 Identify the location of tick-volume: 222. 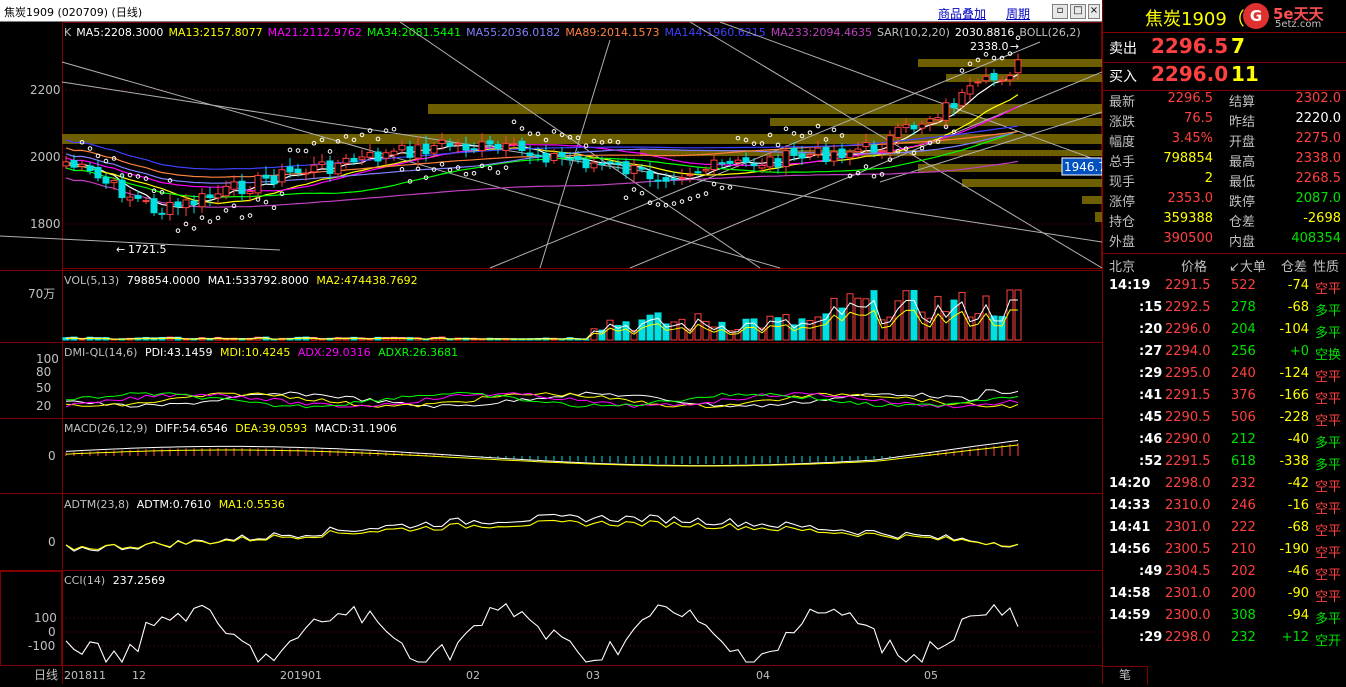
(1243, 527).